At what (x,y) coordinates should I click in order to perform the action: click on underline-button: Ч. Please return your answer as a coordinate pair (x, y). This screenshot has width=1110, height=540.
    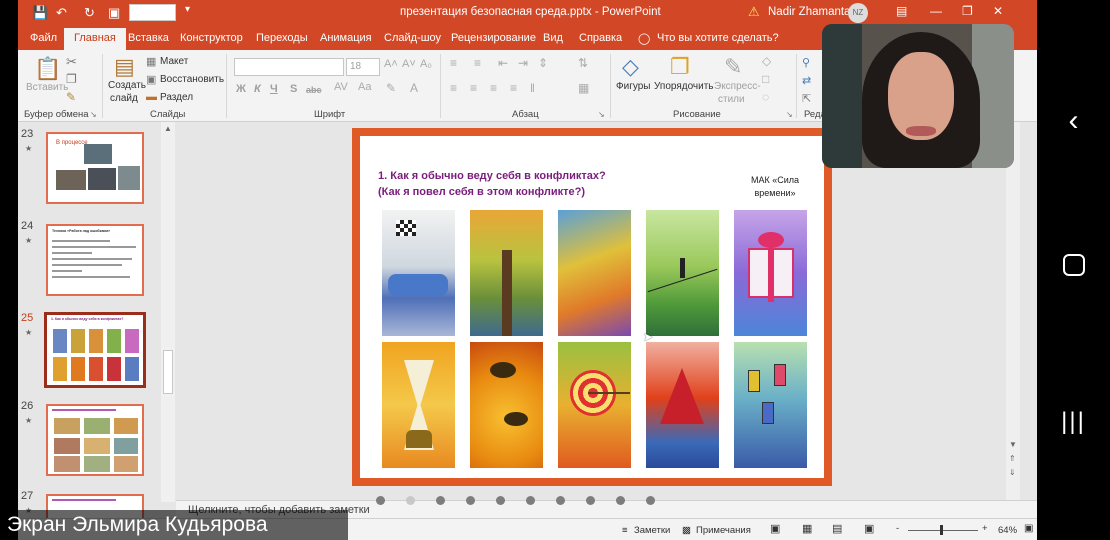
    Looking at the image, I should click on (274, 89).